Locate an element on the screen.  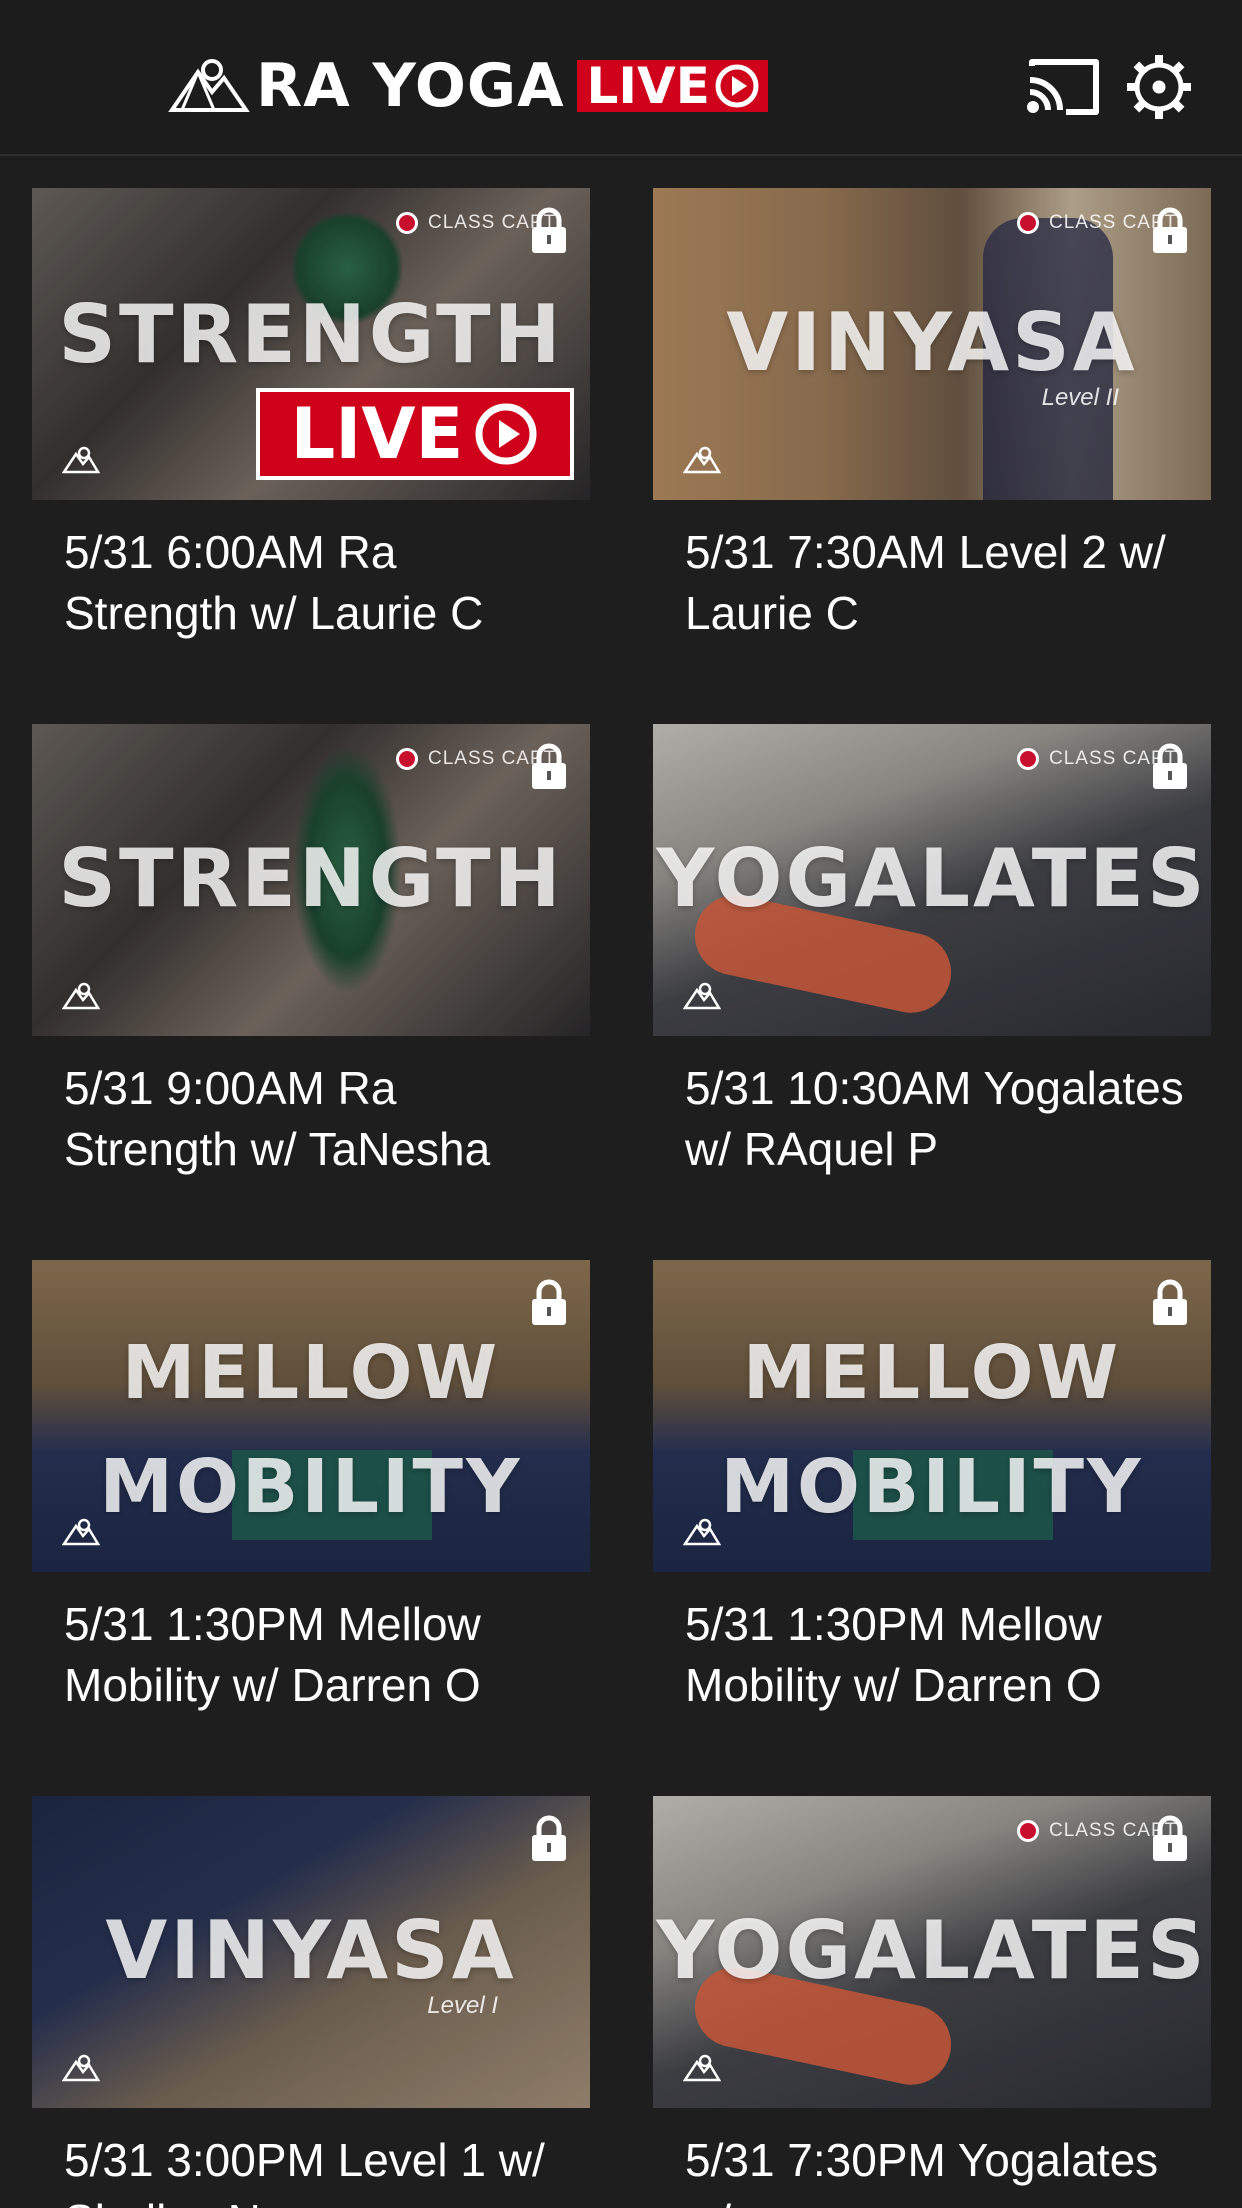
class-thumbnail: STRENGTH CLASS CAPTI is located at coordinates (311, 880).